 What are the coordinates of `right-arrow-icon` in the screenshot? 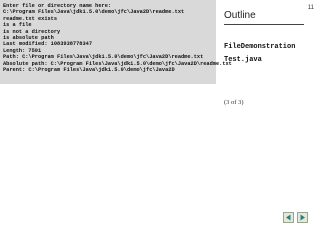 It's located at (302, 217).